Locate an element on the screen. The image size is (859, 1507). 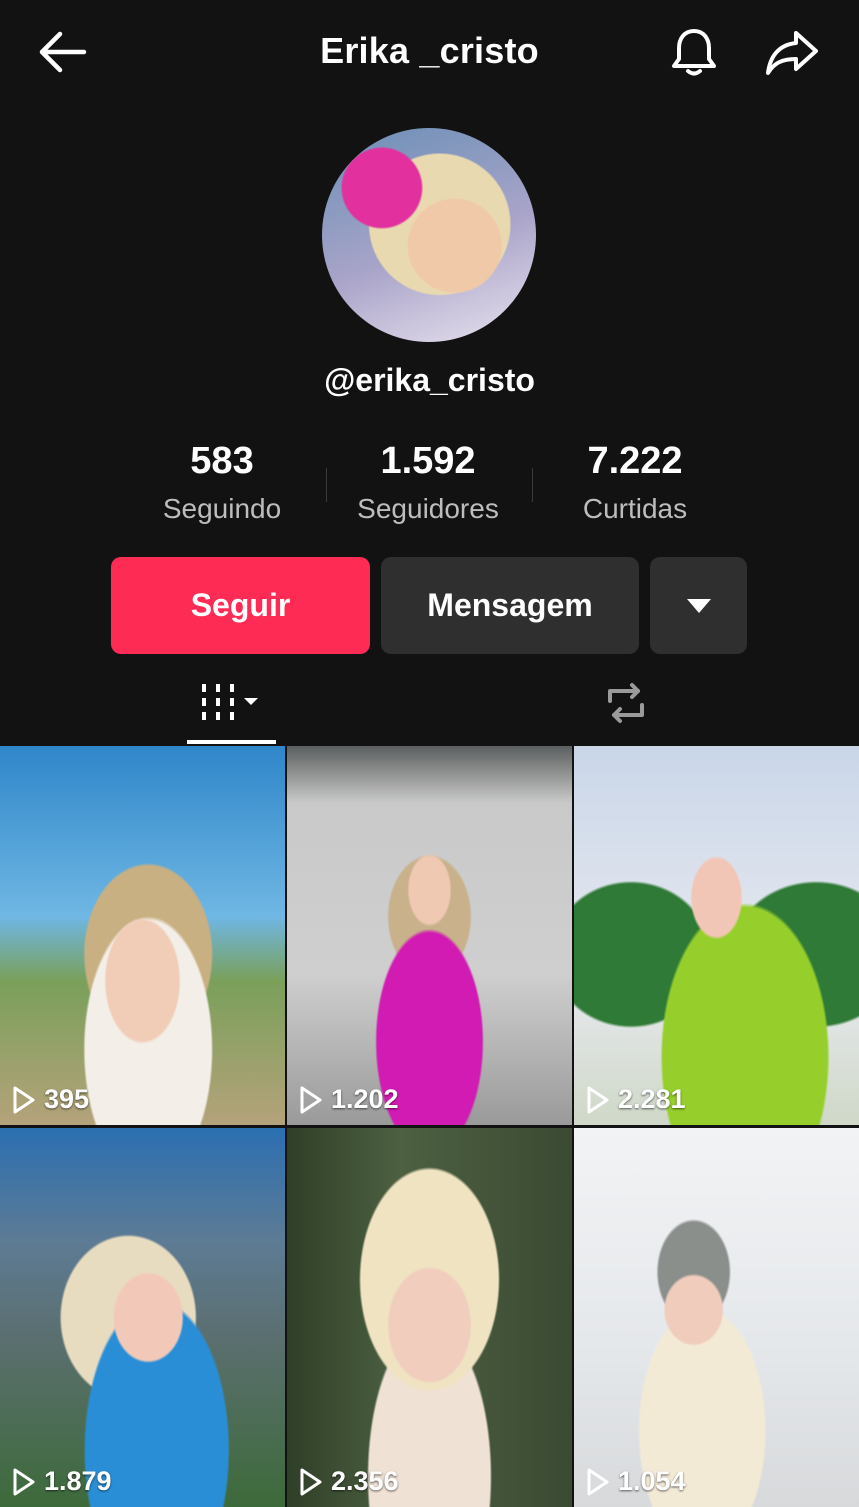
active-tab-indicator is located at coordinates (231, 742).